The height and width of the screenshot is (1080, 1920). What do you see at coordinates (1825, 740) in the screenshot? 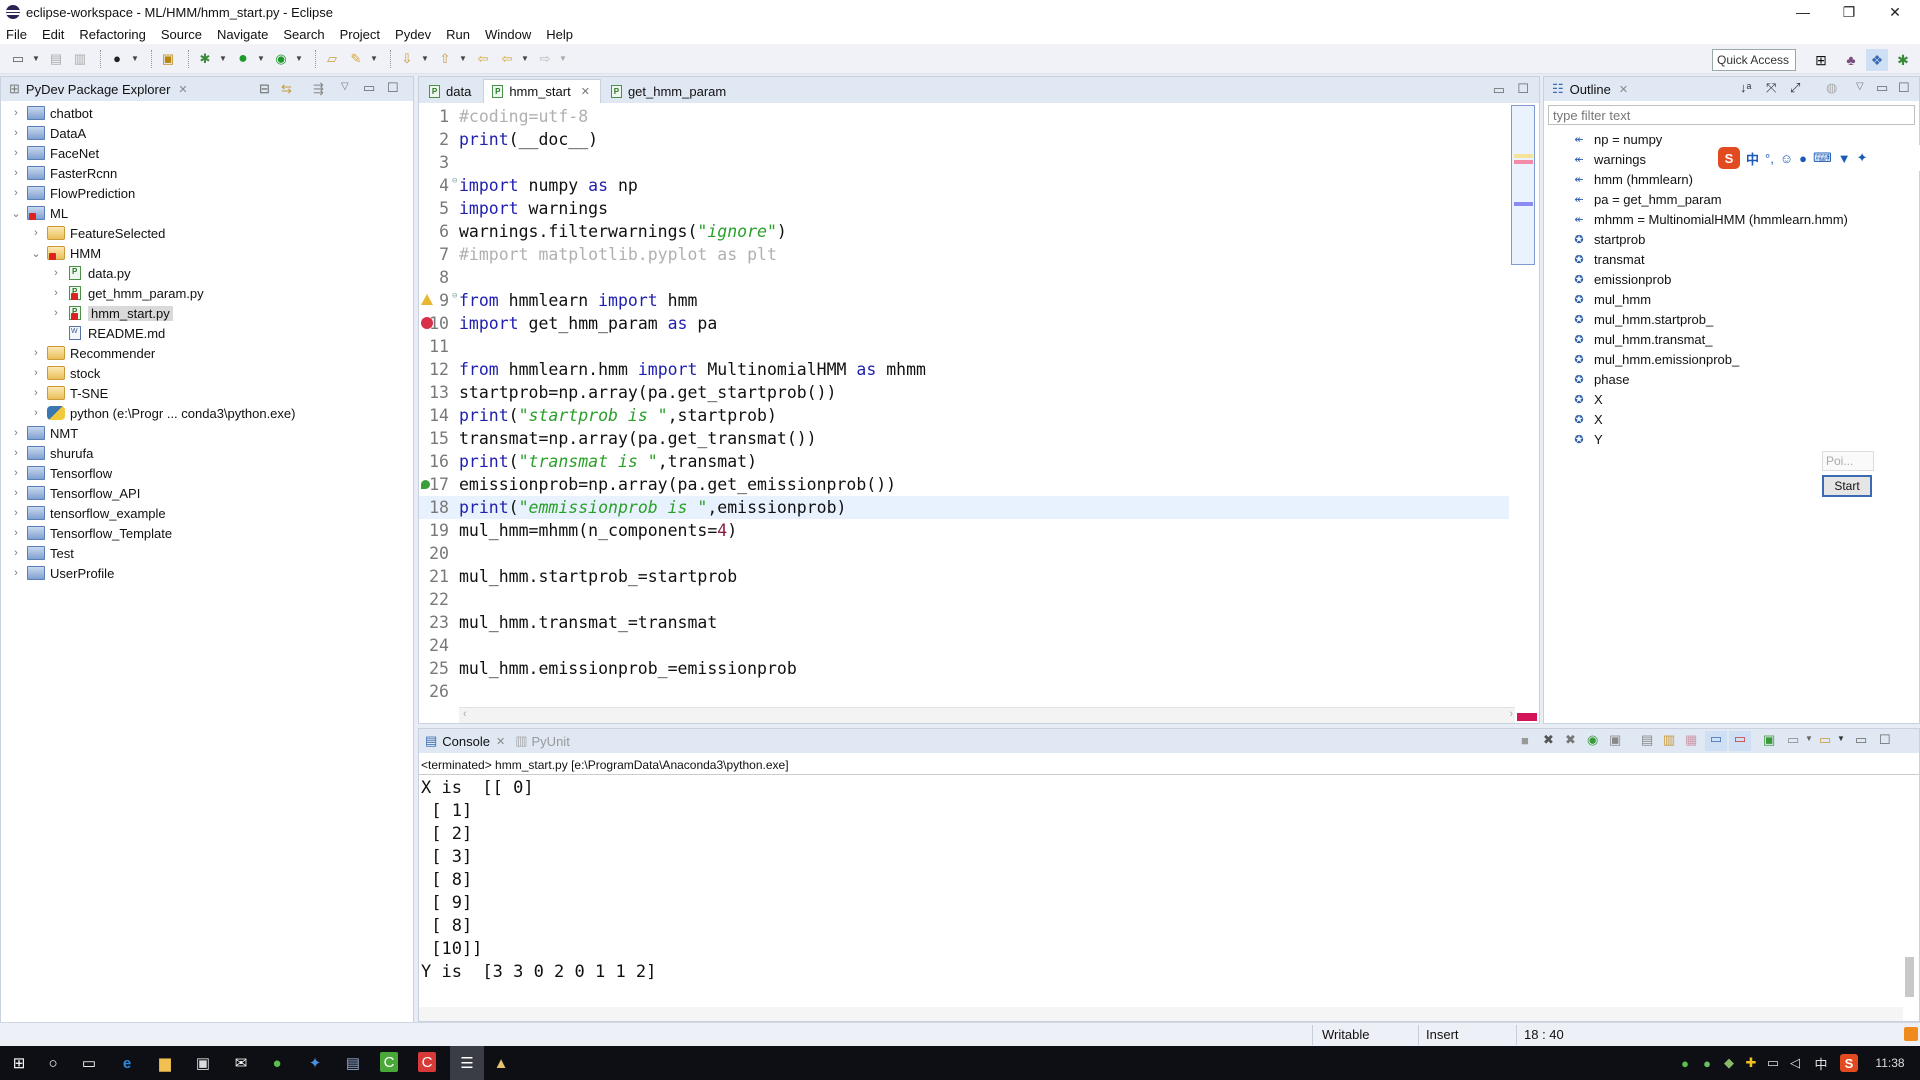
I see `new-console-icon: ▭` at bounding box center [1825, 740].